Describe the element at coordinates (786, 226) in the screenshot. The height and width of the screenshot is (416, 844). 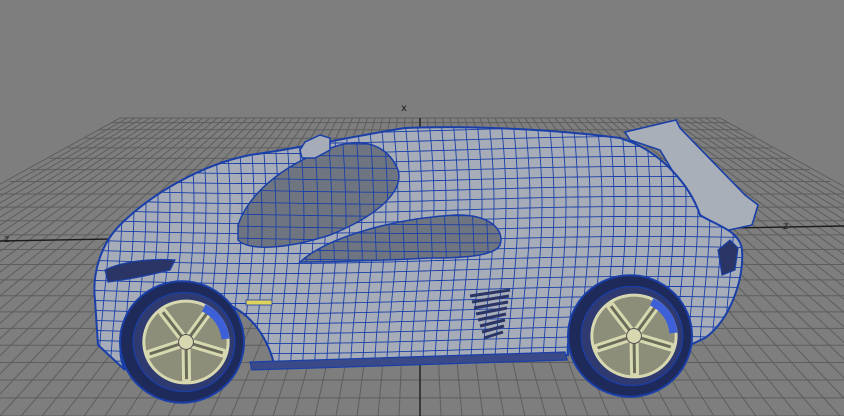
I see `axis-label-z-right: z` at that location.